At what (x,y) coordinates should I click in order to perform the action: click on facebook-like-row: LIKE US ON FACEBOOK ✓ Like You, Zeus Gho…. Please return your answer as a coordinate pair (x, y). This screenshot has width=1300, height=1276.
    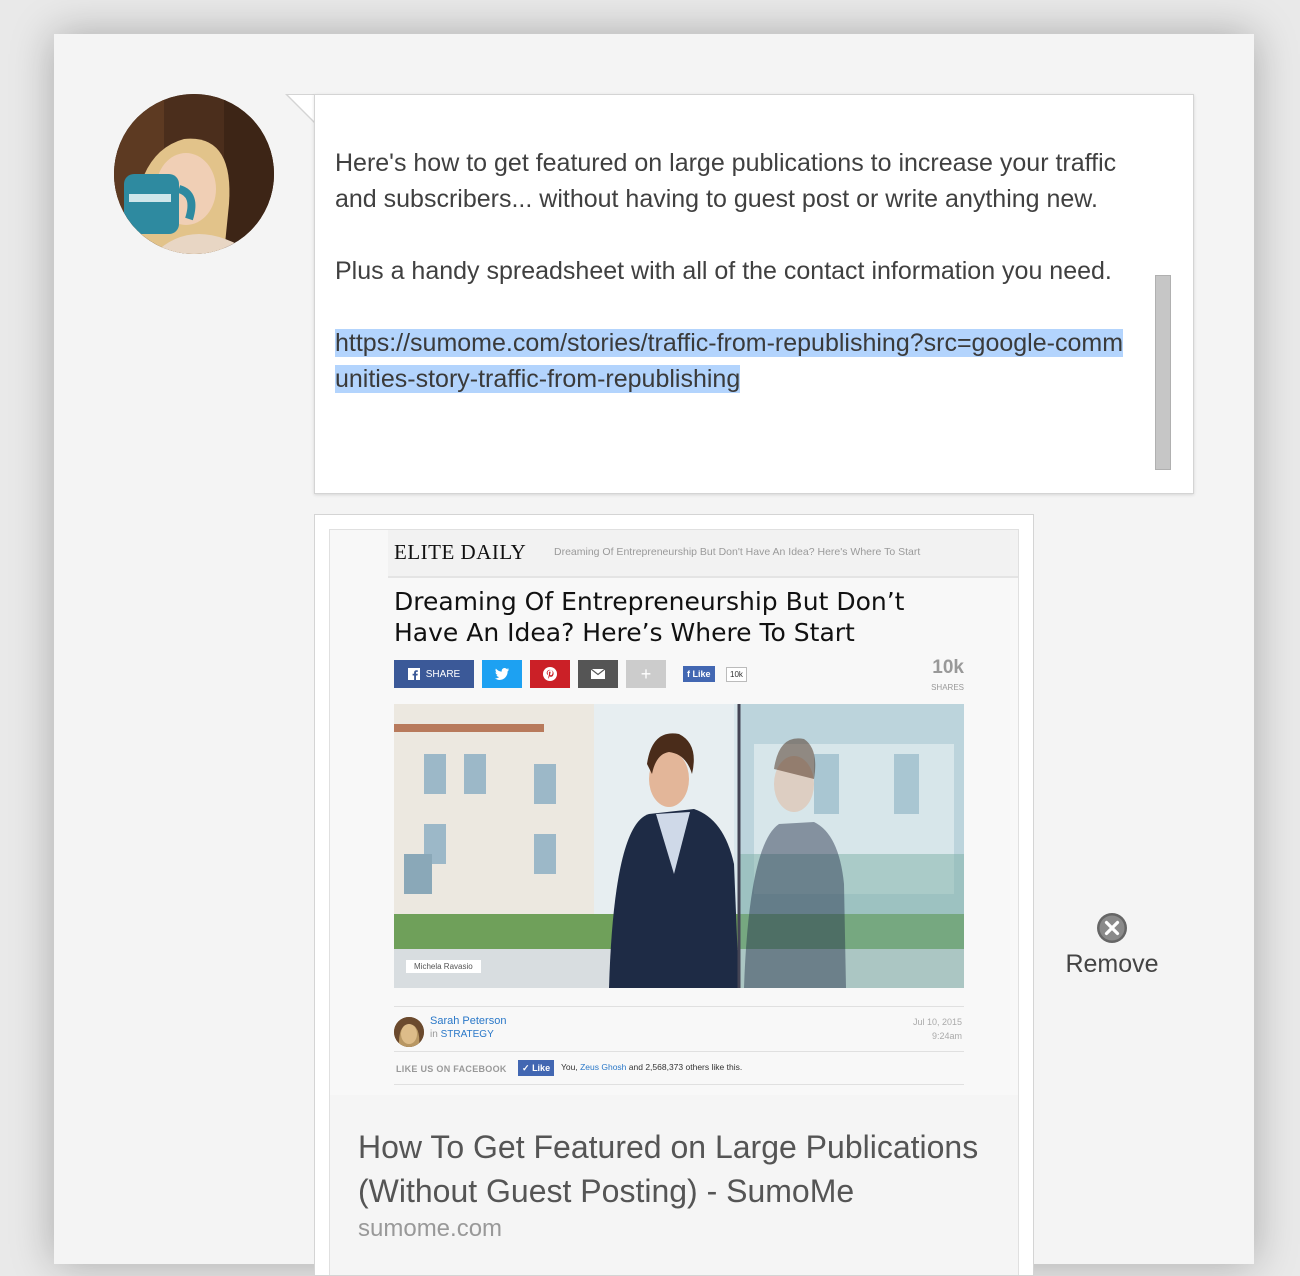
    Looking at the image, I should click on (679, 1068).